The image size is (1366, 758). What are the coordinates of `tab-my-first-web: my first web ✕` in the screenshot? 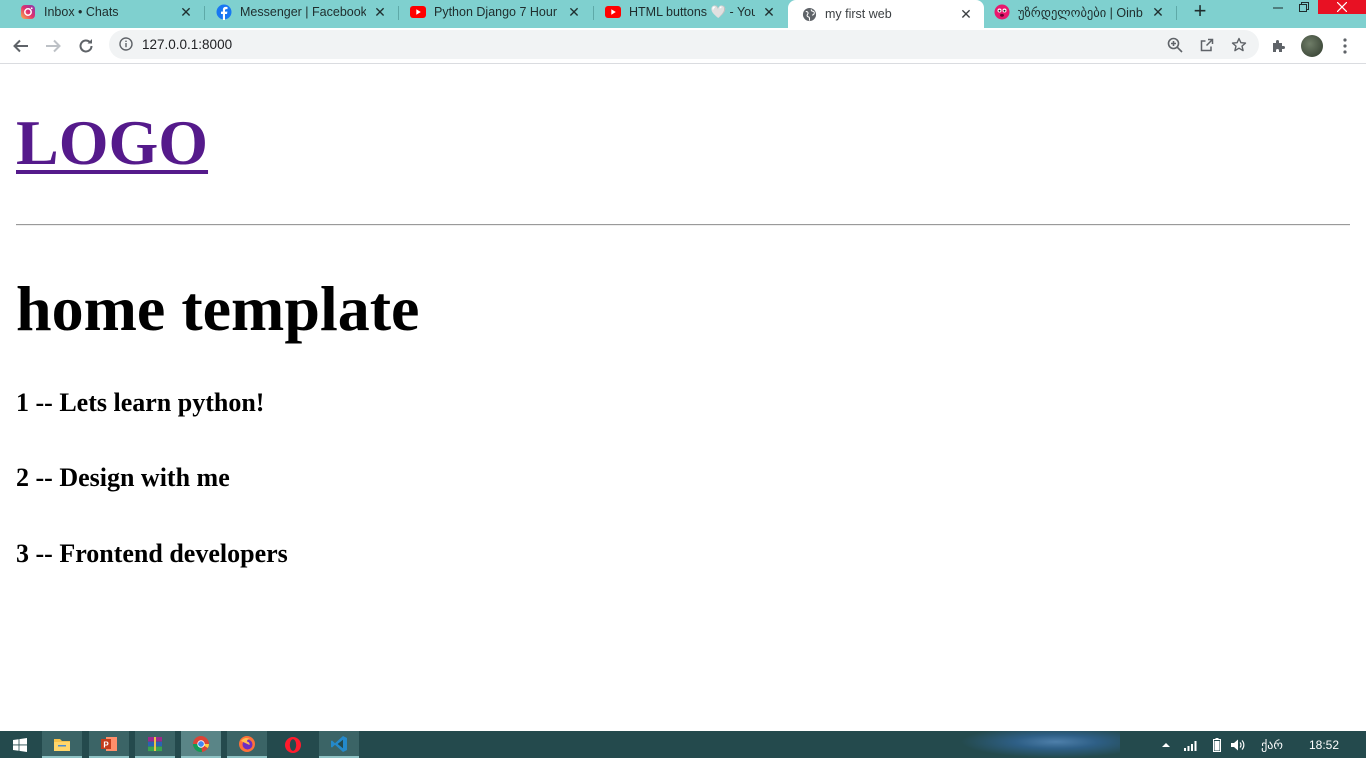 It's located at (886, 14).